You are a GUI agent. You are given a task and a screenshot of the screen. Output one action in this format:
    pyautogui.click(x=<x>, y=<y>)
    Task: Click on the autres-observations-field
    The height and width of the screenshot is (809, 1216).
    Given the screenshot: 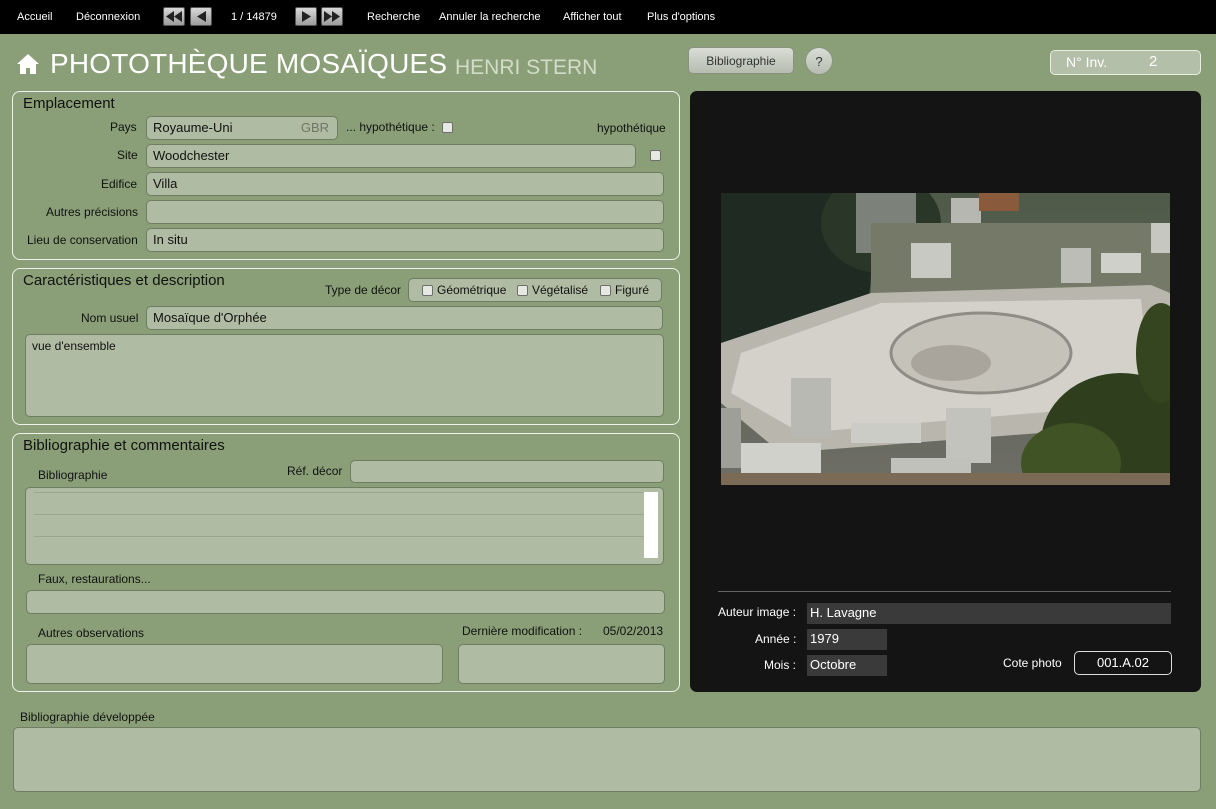 What is the action you would take?
    pyautogui.click(x=234, y=664)
    